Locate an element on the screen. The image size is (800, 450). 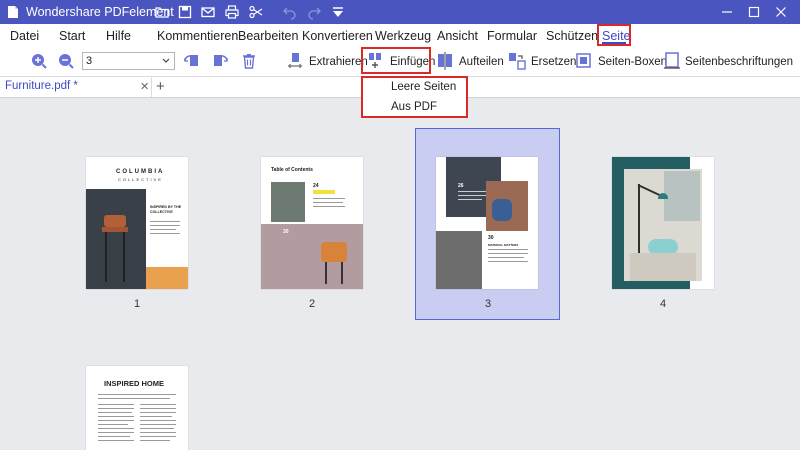
p1-chair-photo is located at coordinates (116, 239).